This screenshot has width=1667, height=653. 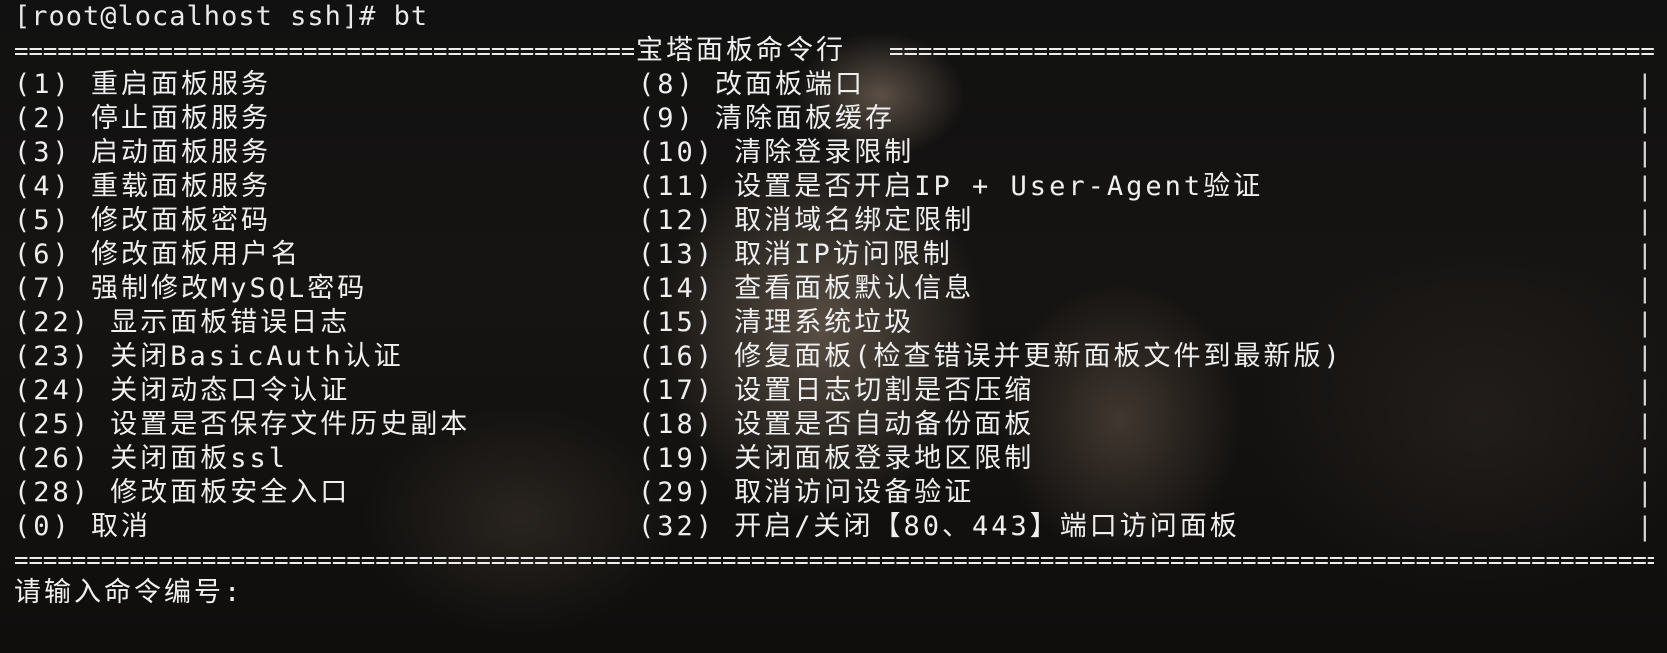 What do you see at coordinates (836, 390) in the screenshot?
I see `menu-item: (17) 设置日志切割是否压缩` at bounding box center [836, 390].